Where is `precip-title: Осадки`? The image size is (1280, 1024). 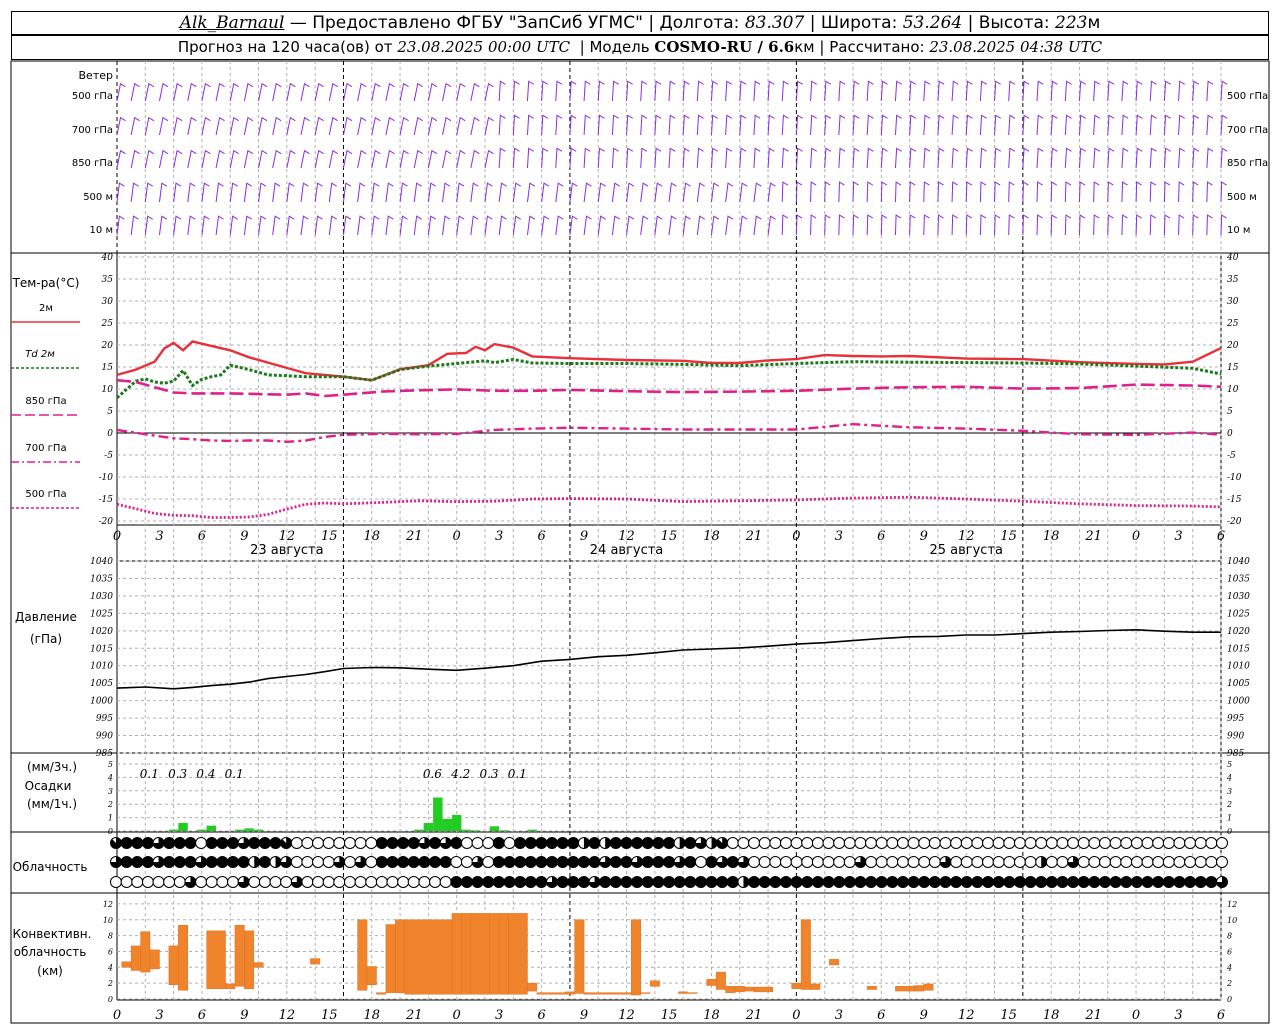
precip-title: Осадки is located at coordinates (48, 786).